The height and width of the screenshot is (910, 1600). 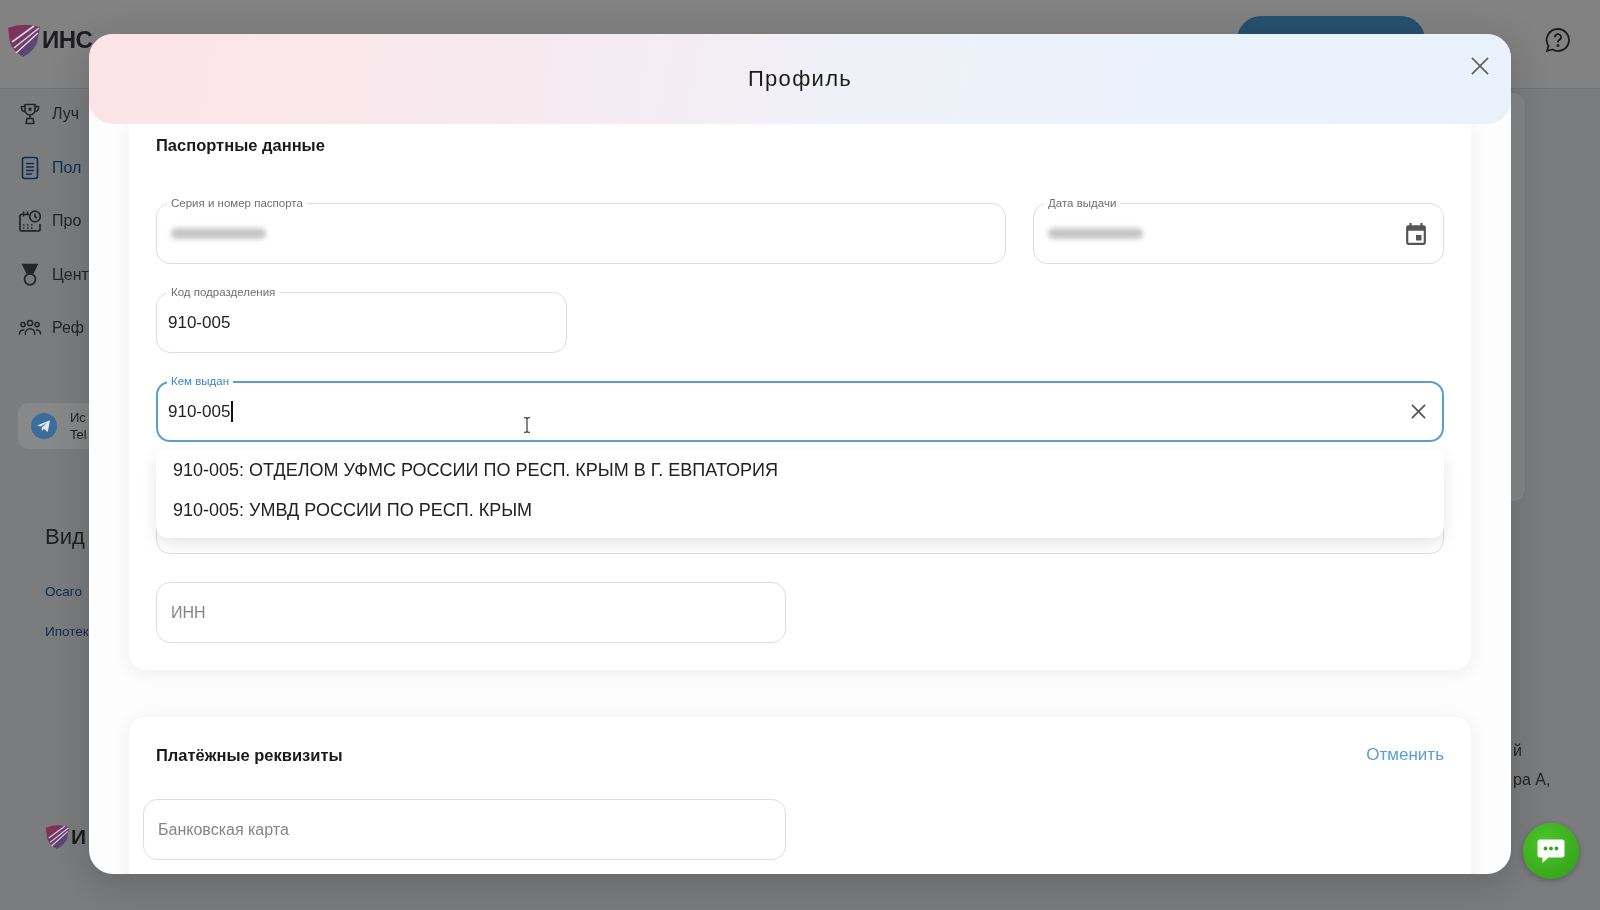 What do you see at coordinates (240, 145) in the screenshot?
I see `section-title: Паспортные данные` at bounding box center [240, 145].